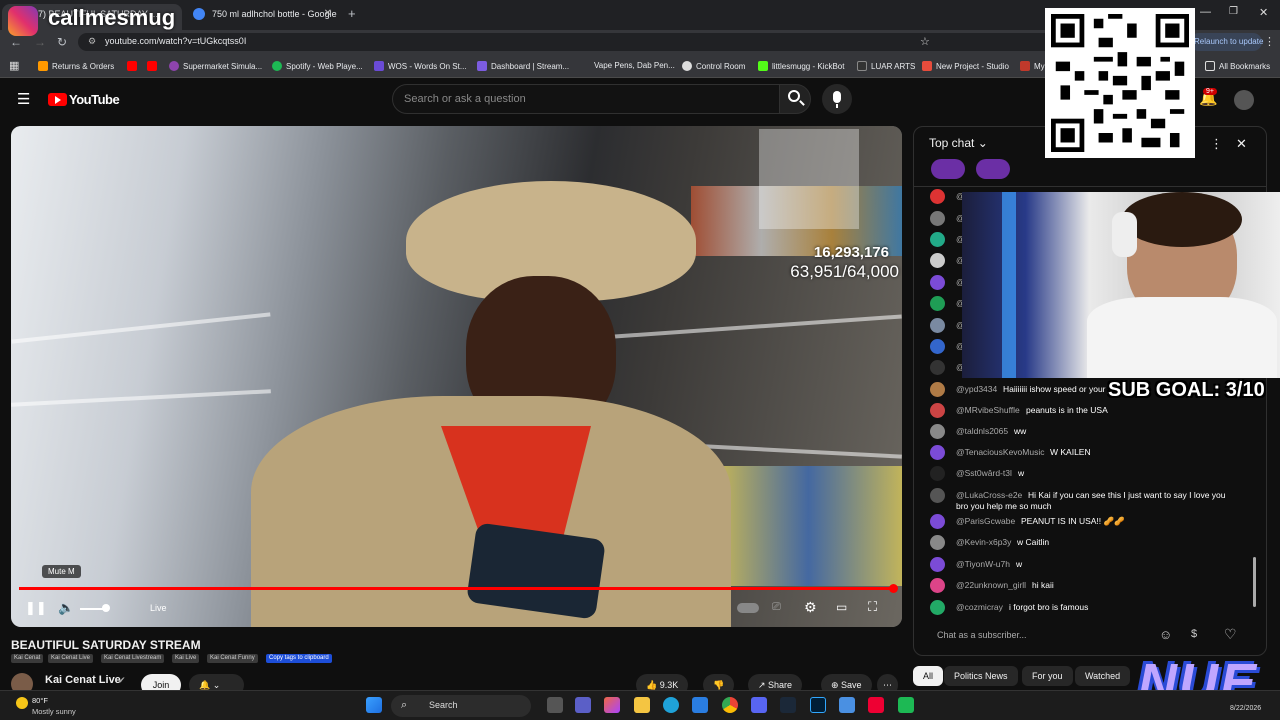 Image resolution: width=1280 pixels, height=720 pixels. Describe the element at coordinates (461, 706) in the screenshot. I see `taskbar-search: ⌕ Search` at that location.